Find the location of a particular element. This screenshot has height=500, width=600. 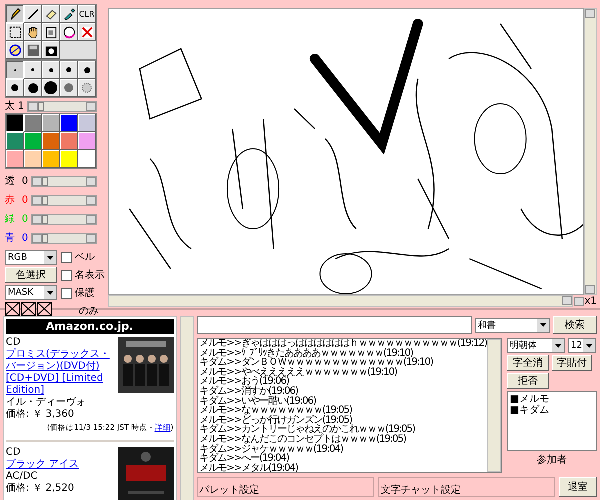

chat-message: メルモ>>やべえええええｗｗｗｗｗｗｗ(19:10) is located at coordinates (299, 373).